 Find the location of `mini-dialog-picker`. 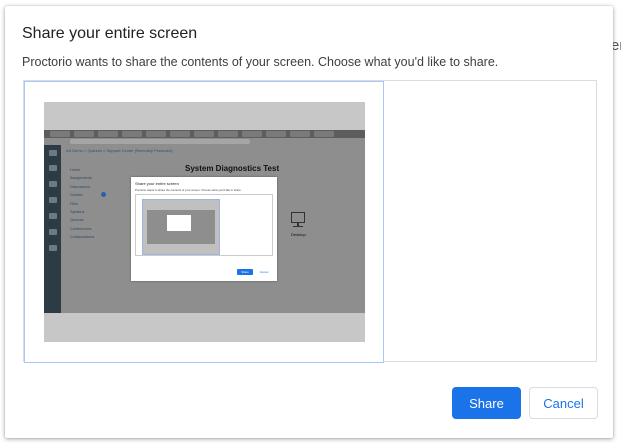

mini-dialog-picker is located at coordinates (204, 225).